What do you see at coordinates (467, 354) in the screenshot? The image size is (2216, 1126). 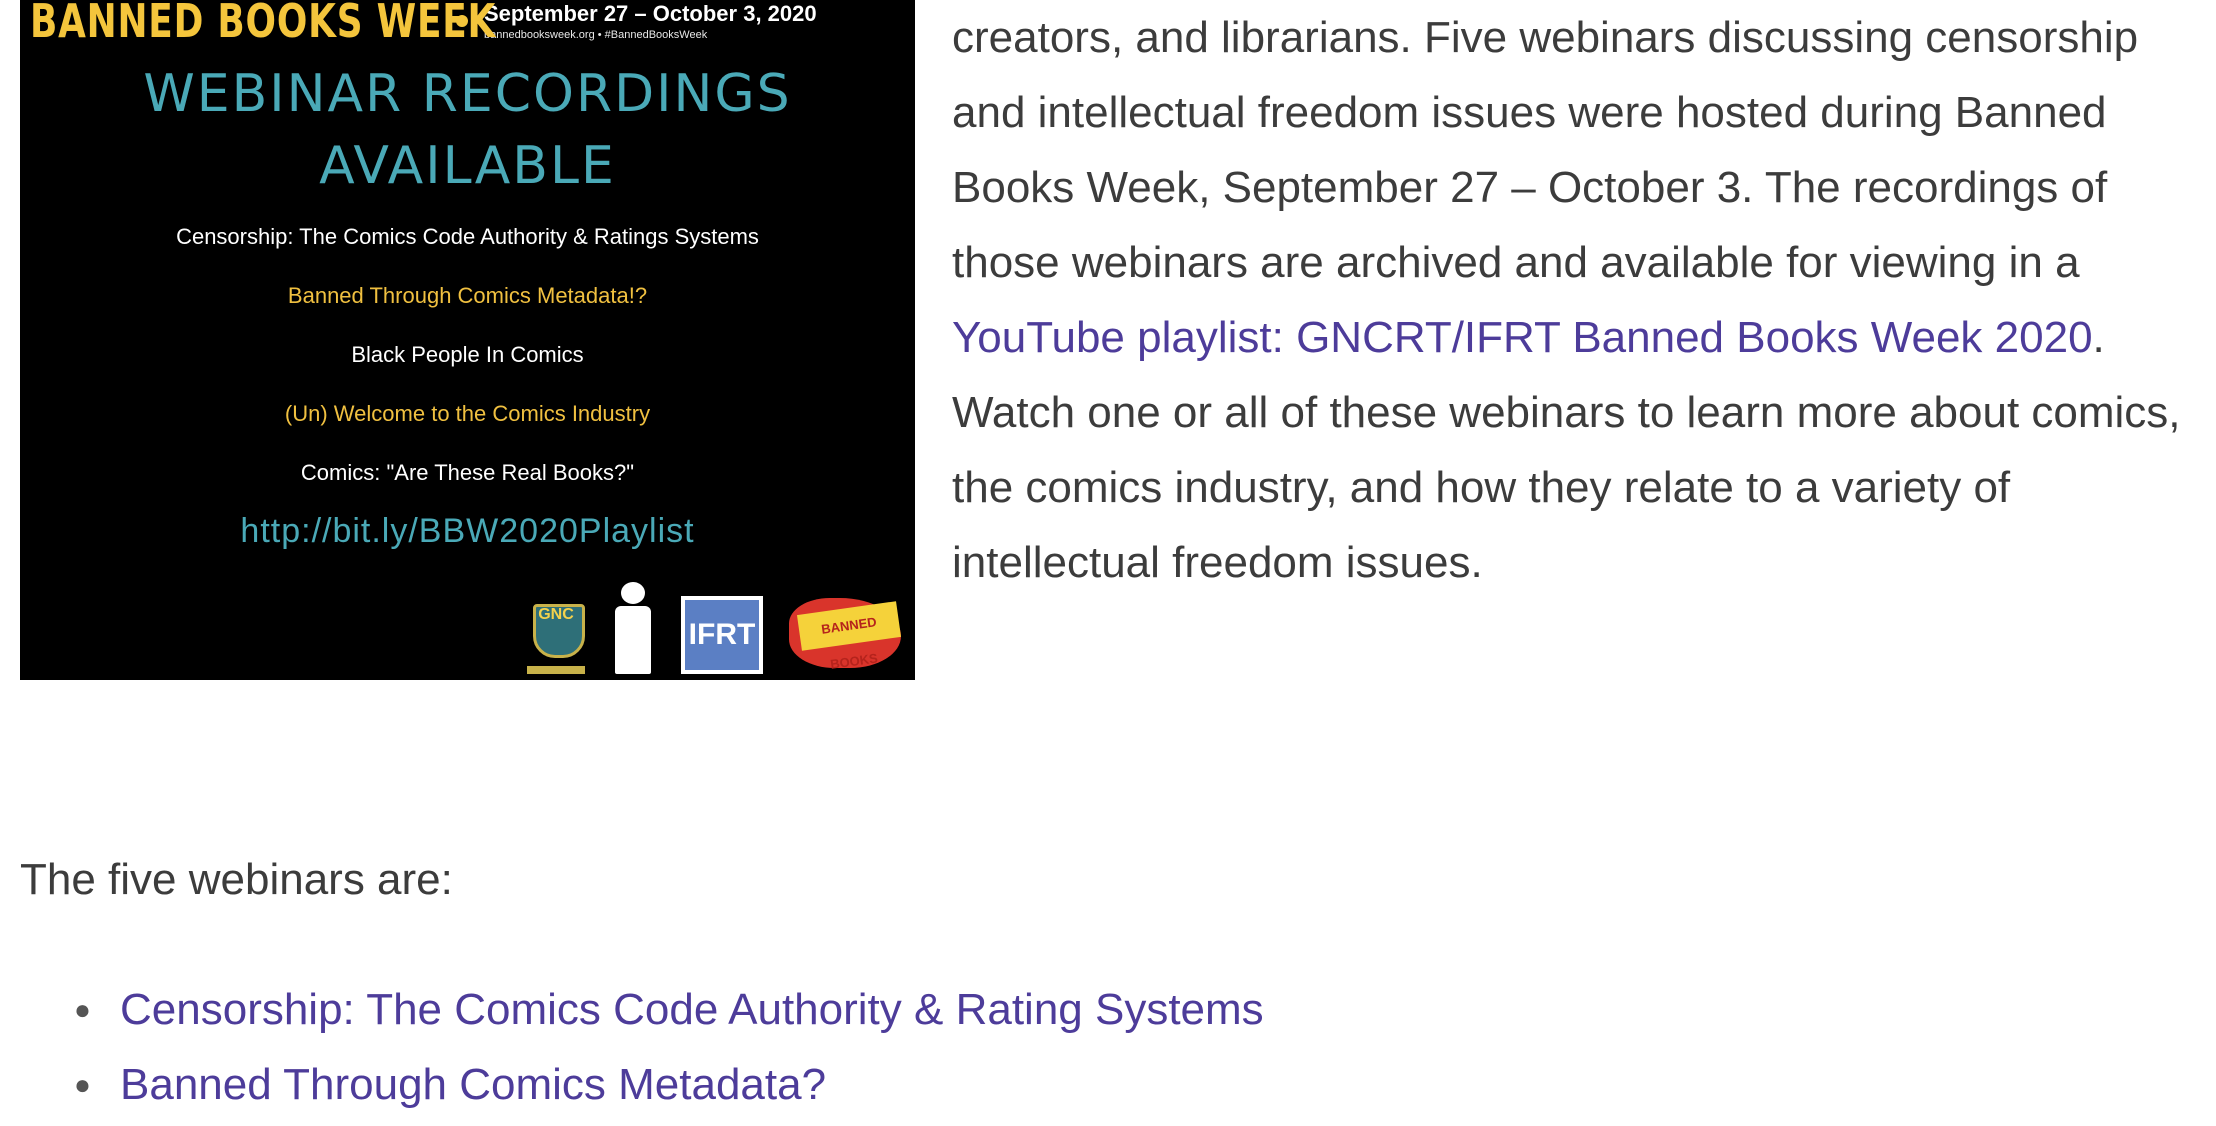 I see `poster-item: Black People In Comics` at bounding box center [467, 354].